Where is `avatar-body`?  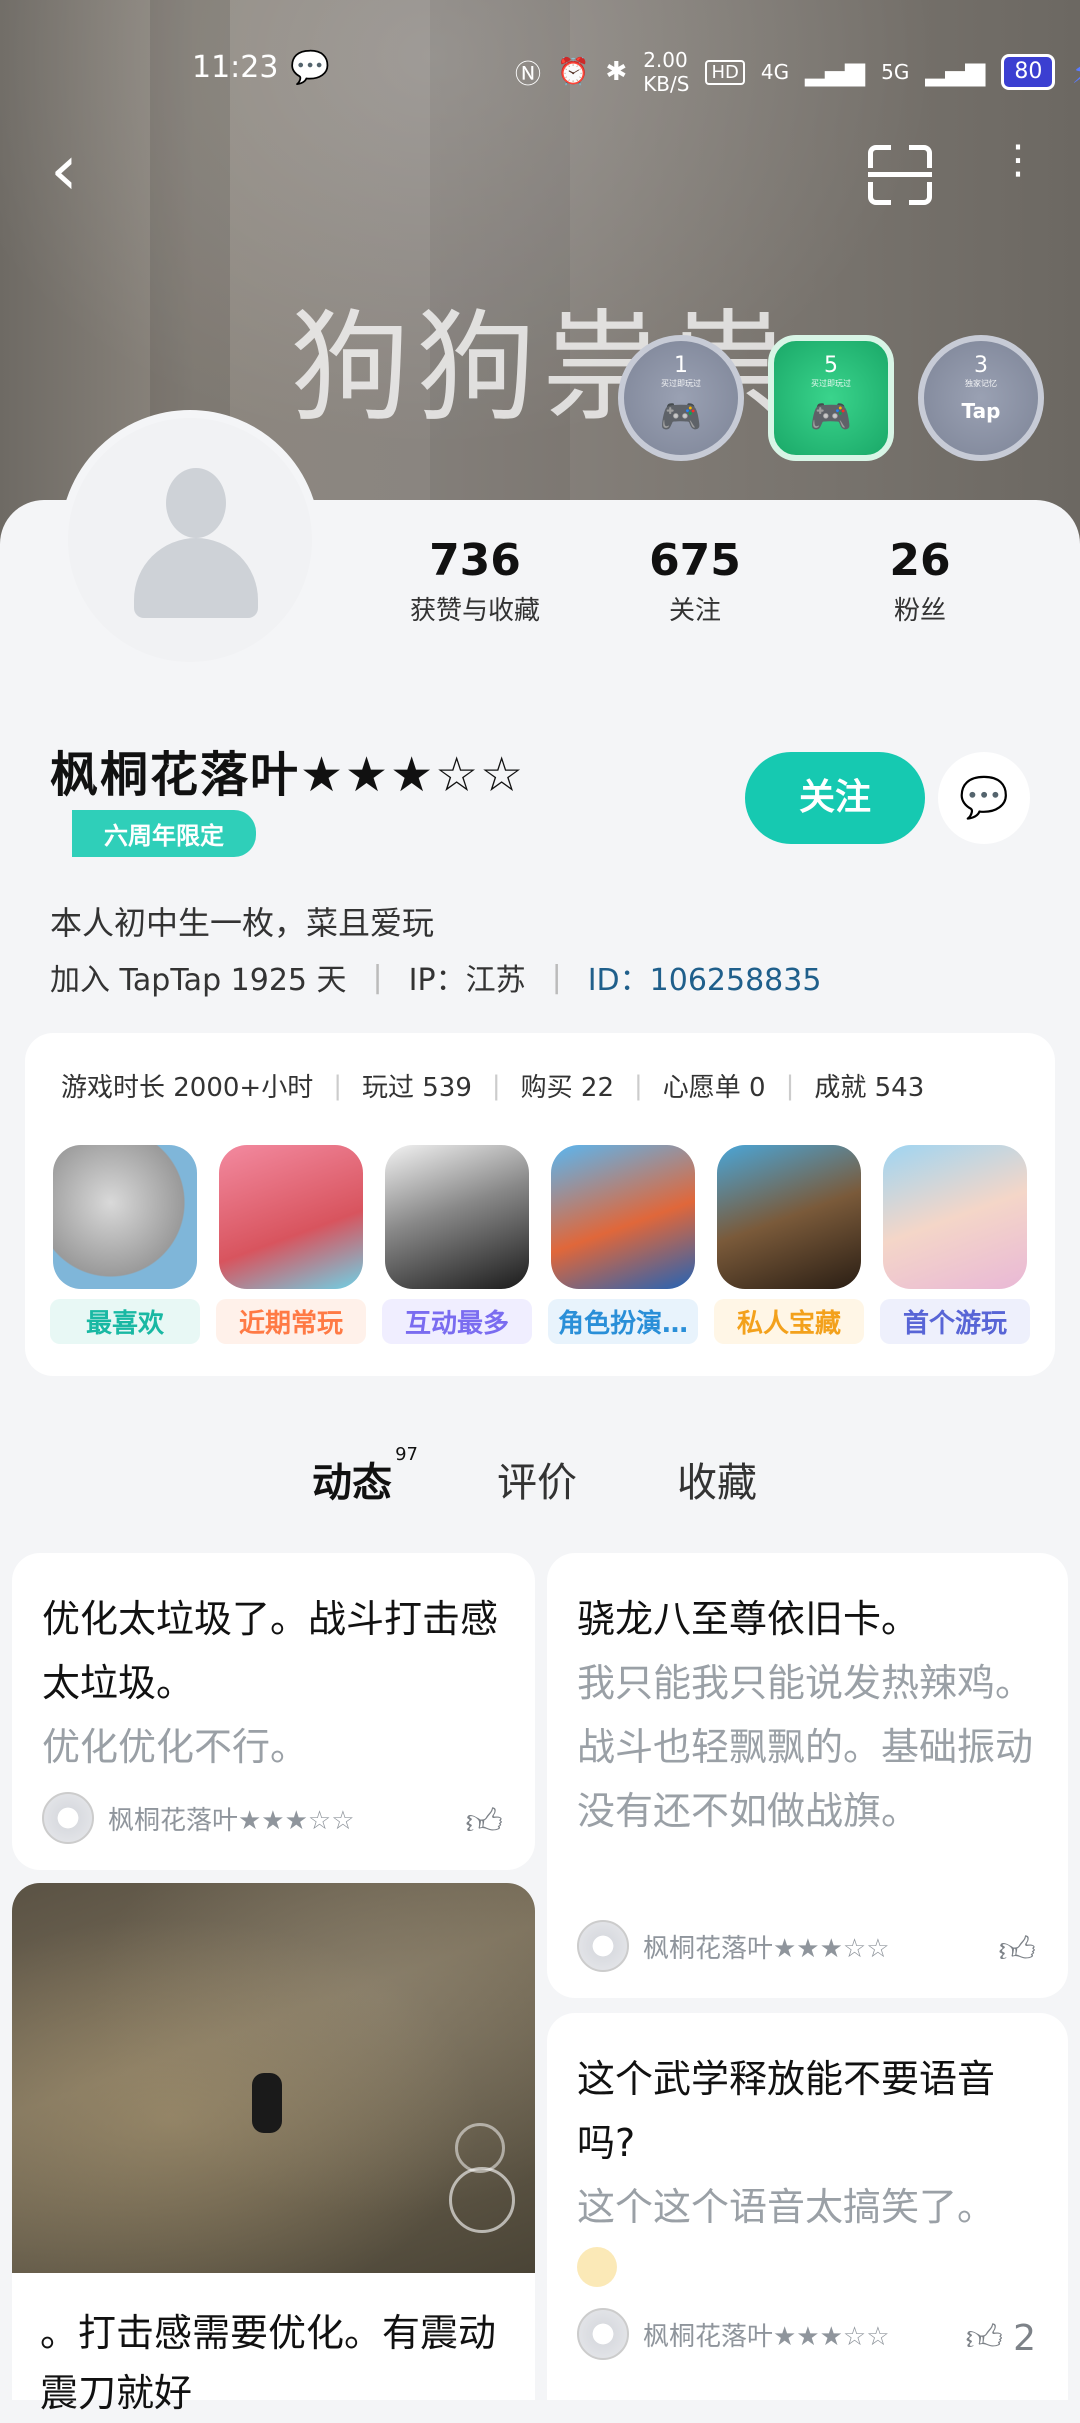
avatar-body is located at coordinates (196, 578).